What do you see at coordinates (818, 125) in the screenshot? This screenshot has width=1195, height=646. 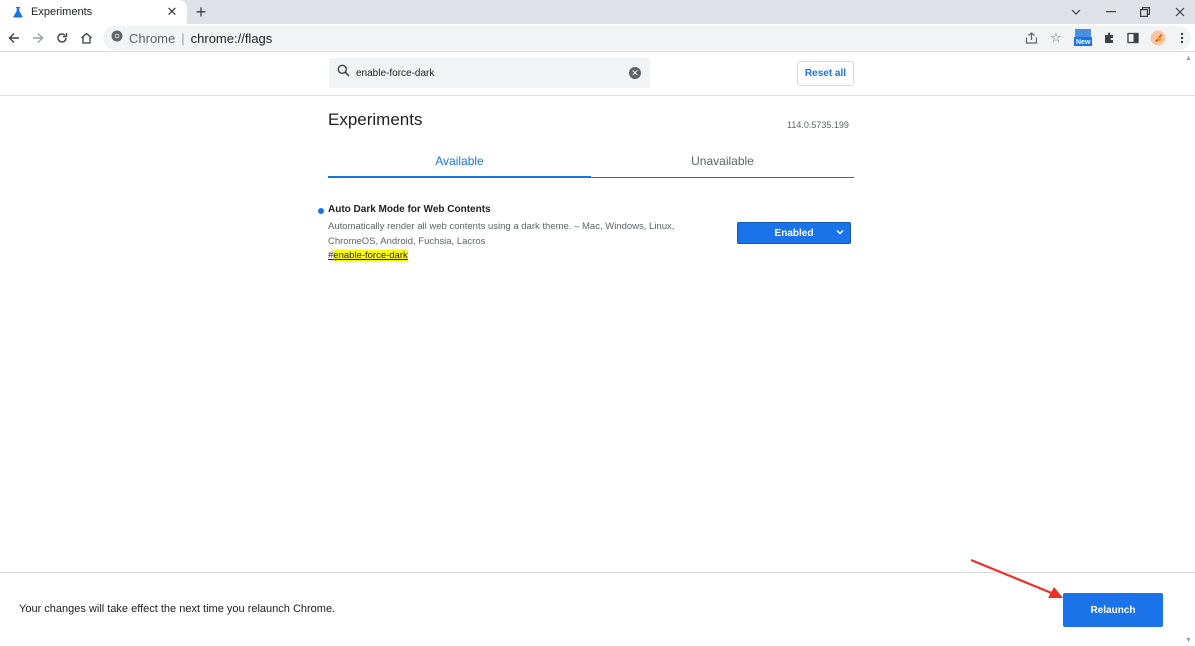 I see `version-number: 114.0.5735.199` at bounding box center [818, 125].